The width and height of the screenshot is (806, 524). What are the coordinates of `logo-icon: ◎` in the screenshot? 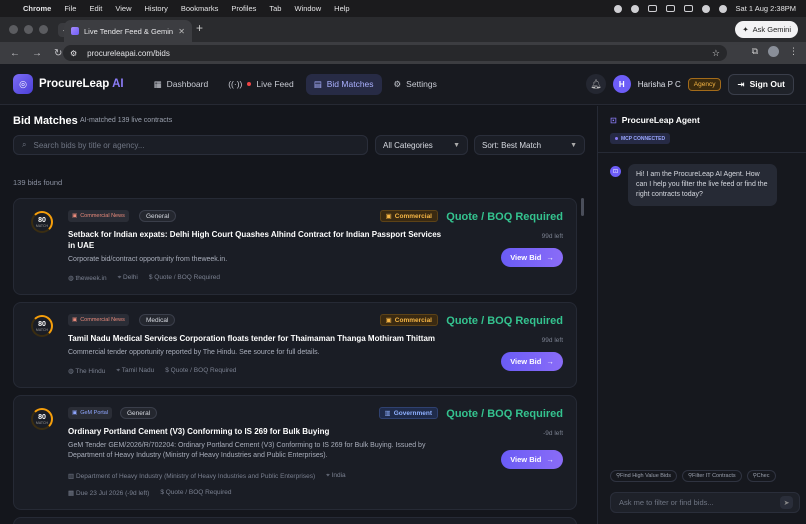 It's located at (23, 84).